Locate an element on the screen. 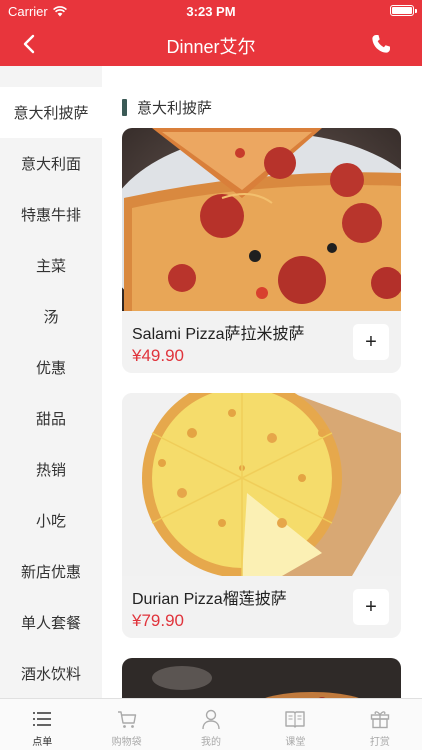  tab-reward: 打赏 is located at coordinates (380, 724).